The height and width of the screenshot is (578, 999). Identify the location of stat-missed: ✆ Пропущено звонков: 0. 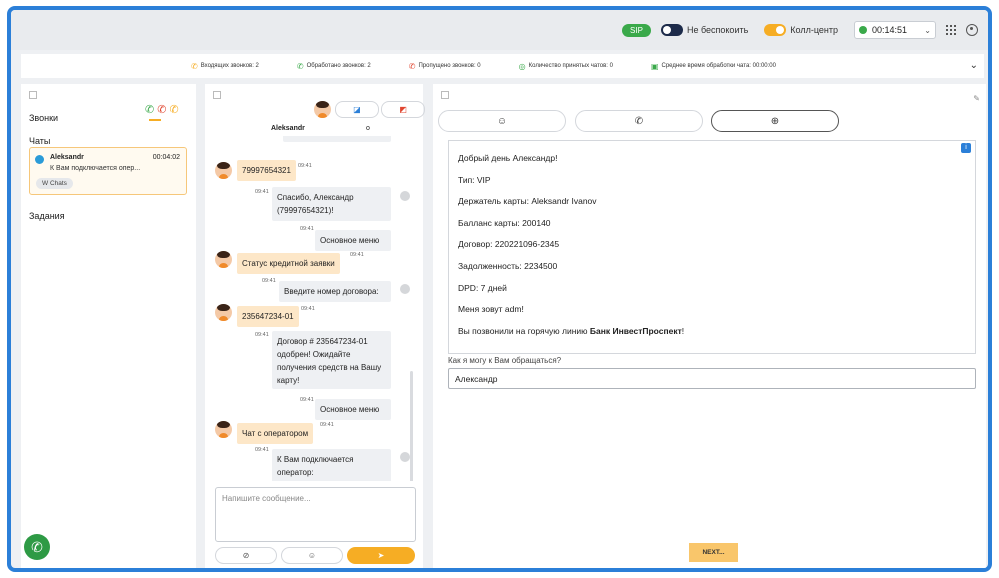
(444, 66).